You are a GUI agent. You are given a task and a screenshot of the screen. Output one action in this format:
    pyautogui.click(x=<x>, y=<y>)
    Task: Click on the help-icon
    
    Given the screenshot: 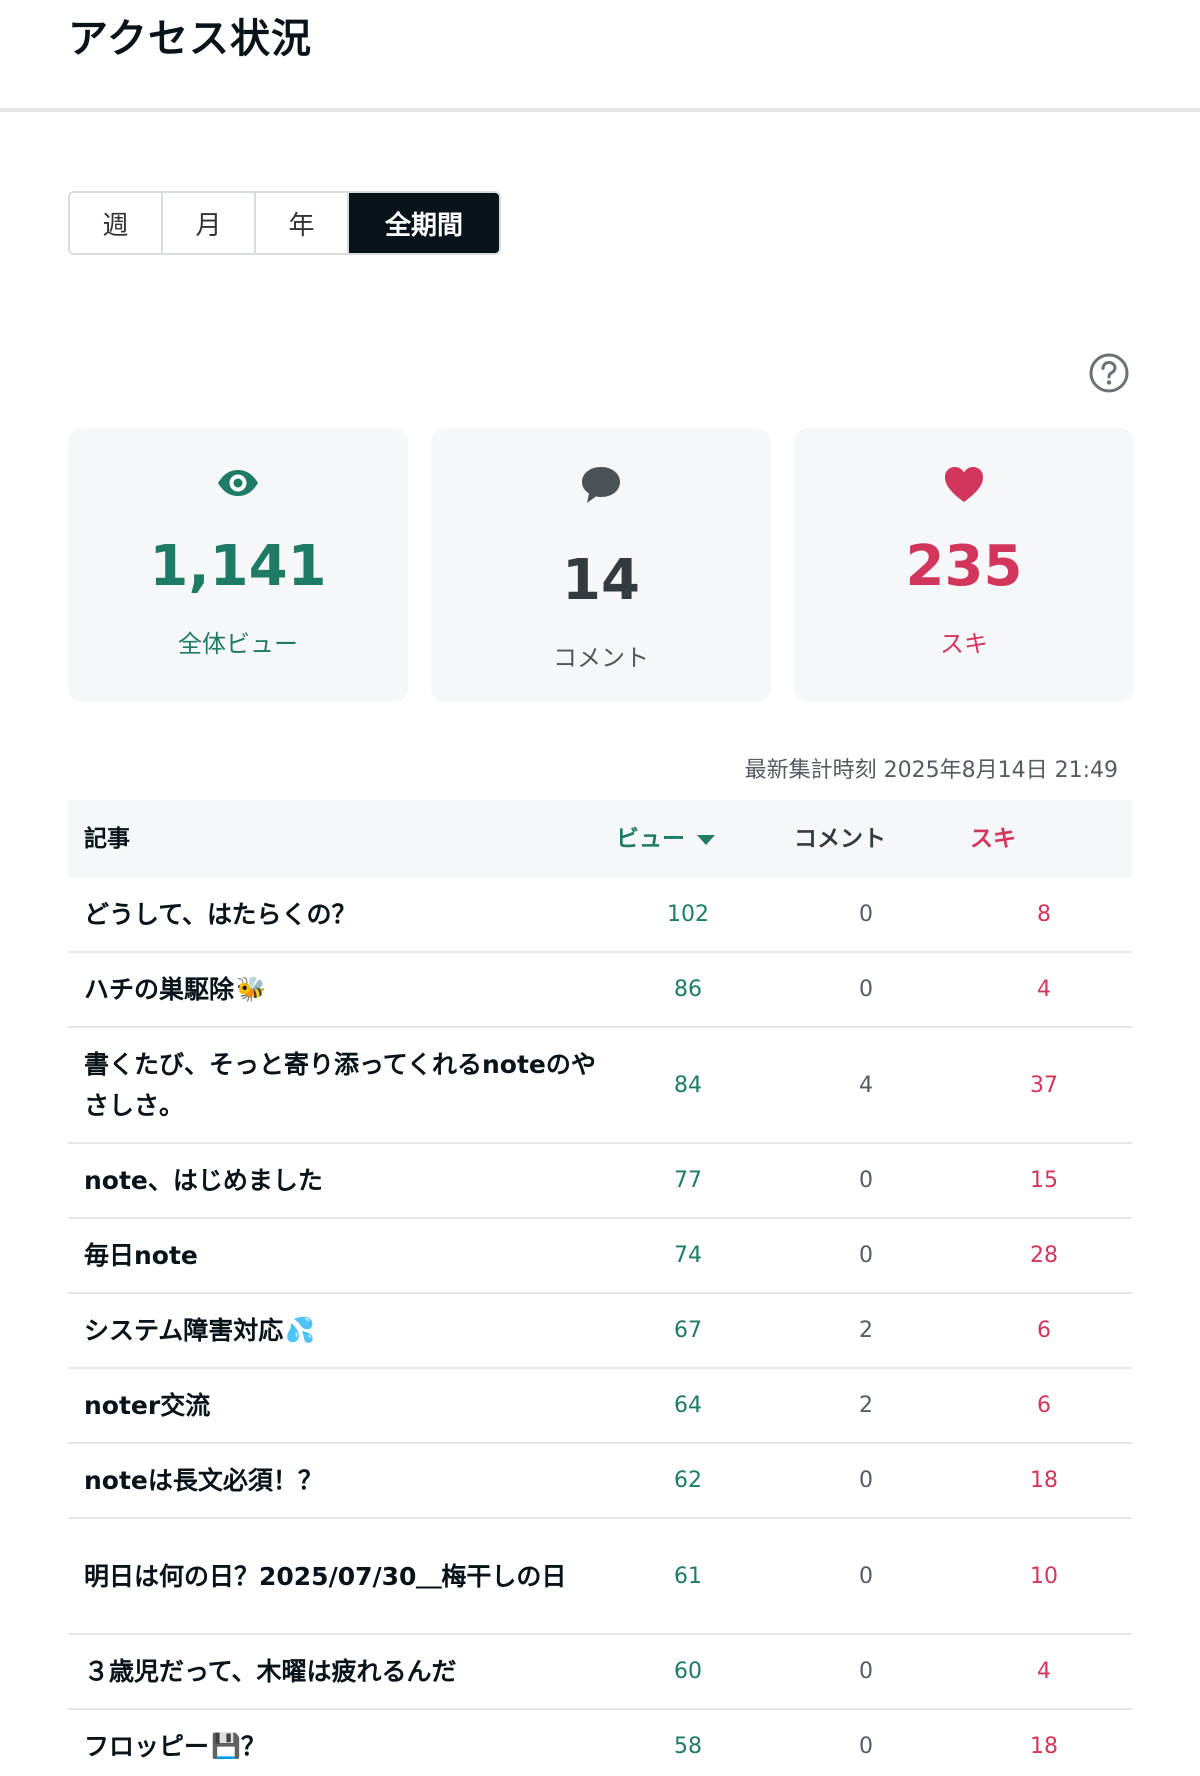 What is the action you would take?
    pyautogui.click(x=1109, y=373)
    